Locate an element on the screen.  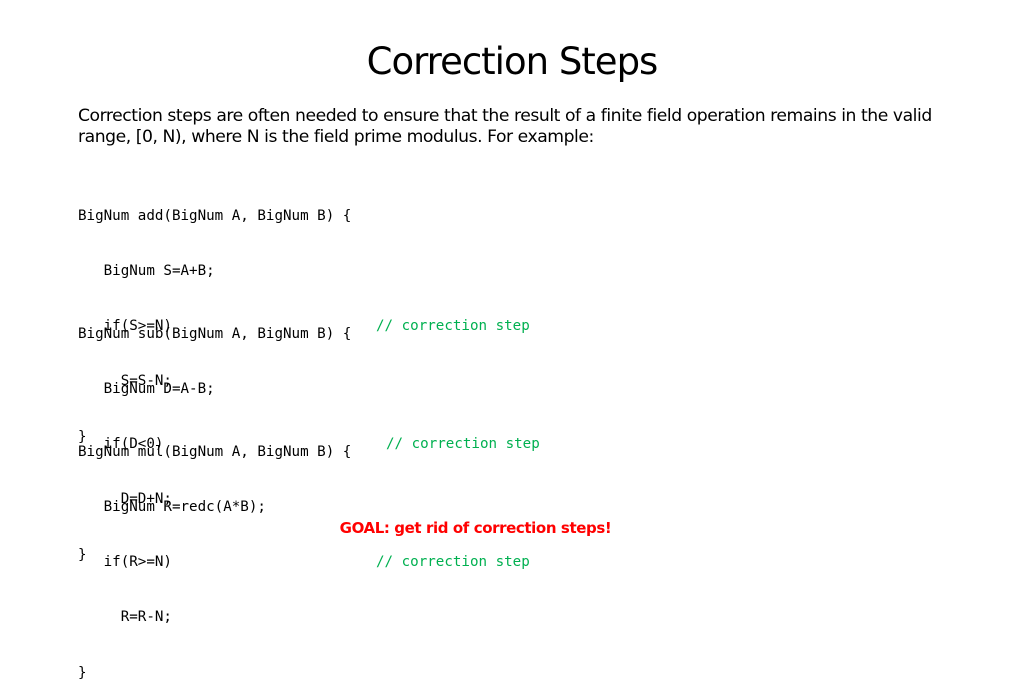
code-line: BigNum mul(BigNum A, BigNum B) { is located at coordinates (215, 451).